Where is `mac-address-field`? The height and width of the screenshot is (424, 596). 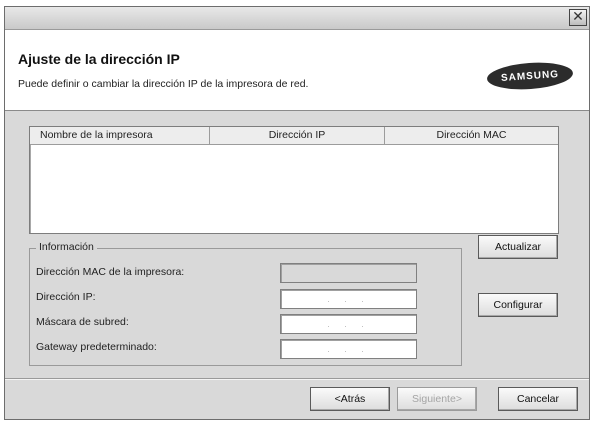 mac-address-field is located at coordinates (348, 273).